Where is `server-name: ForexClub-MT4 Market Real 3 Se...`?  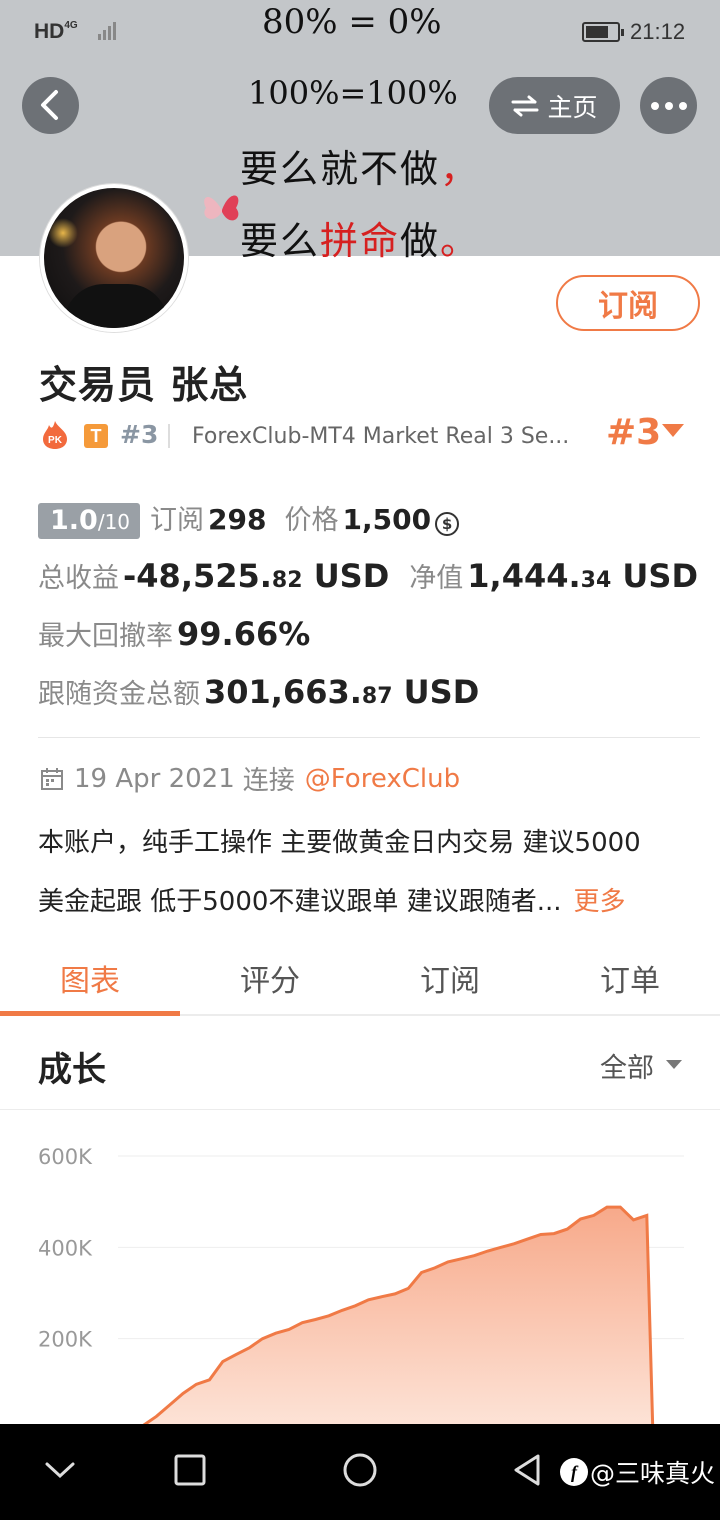 server-name: ForexClub-MT4 Market Real 3 Se... is located at coordinates (381, 436).